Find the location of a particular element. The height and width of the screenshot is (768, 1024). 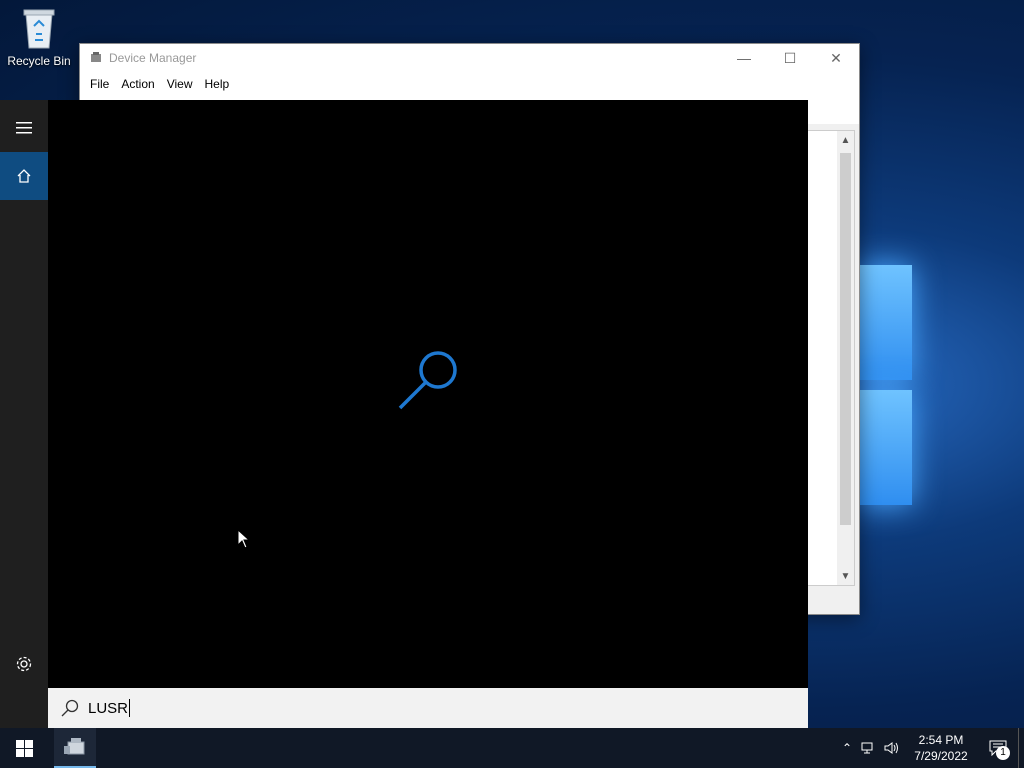

search-query-text: LUSR is located at coordinates (108, 708).